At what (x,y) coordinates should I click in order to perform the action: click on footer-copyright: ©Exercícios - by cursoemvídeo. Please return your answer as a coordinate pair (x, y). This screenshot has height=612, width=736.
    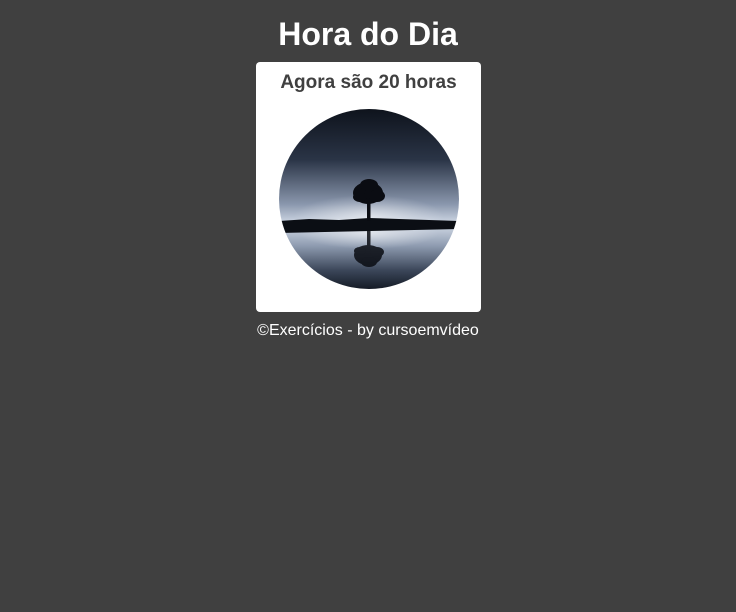
    Looking at the image, I should click on (368, 330).